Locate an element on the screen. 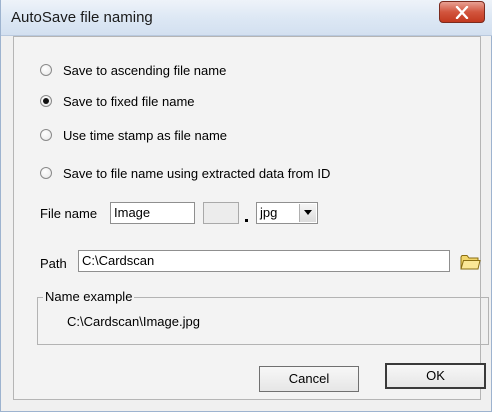  chevron-down-icon is located at coordinates (307, 213).